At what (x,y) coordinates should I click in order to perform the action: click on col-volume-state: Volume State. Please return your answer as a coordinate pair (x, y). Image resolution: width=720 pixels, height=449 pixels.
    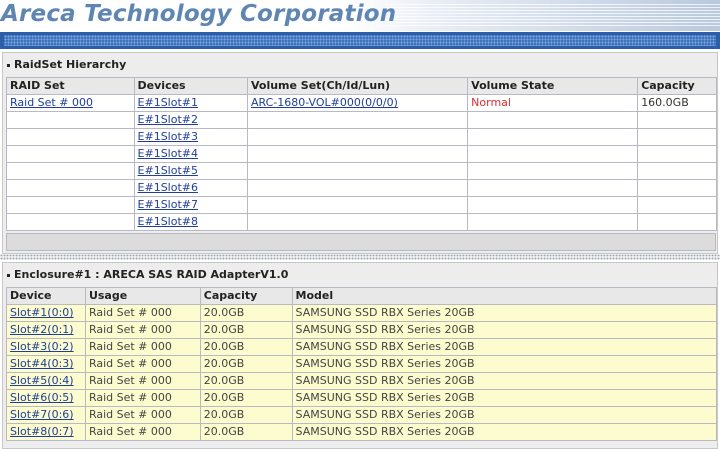
    Looking at the image, I should click on (553, 86).